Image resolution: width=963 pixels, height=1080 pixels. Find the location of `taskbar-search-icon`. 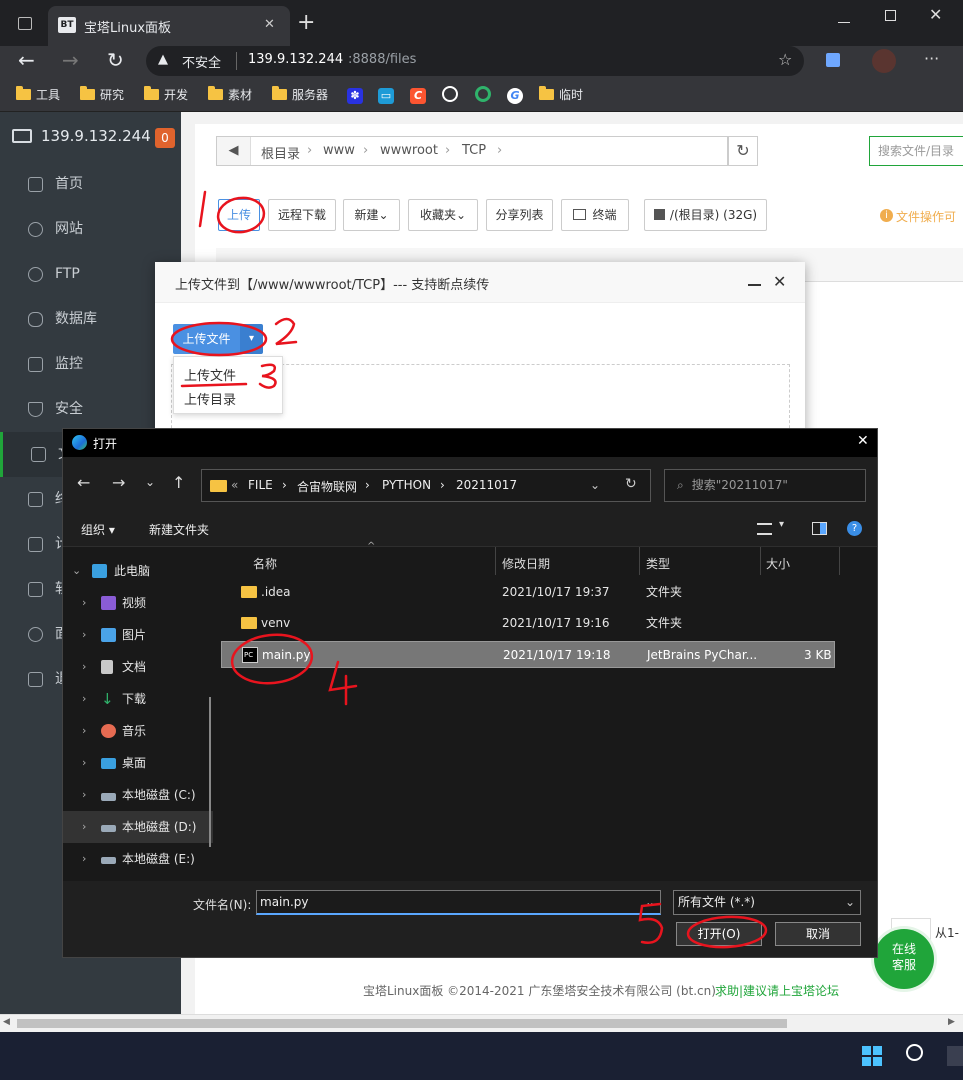

taskbar-search-icon is located at coordinates (914, 1052).